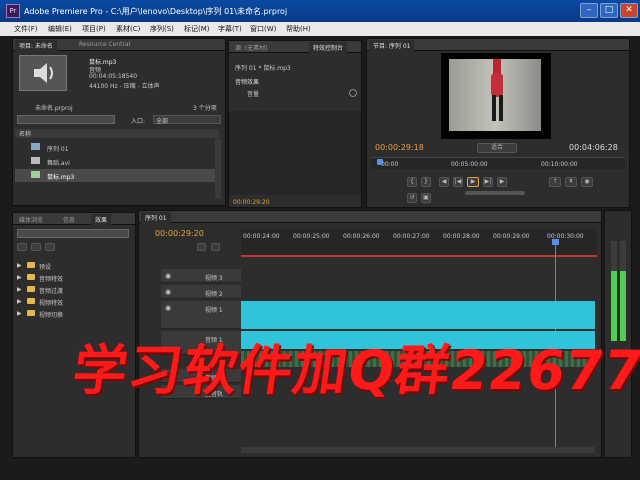 This screenshot has height=480, width=640. I want to click on list-item-label: 舞蹈.avi, so click(58, 163).